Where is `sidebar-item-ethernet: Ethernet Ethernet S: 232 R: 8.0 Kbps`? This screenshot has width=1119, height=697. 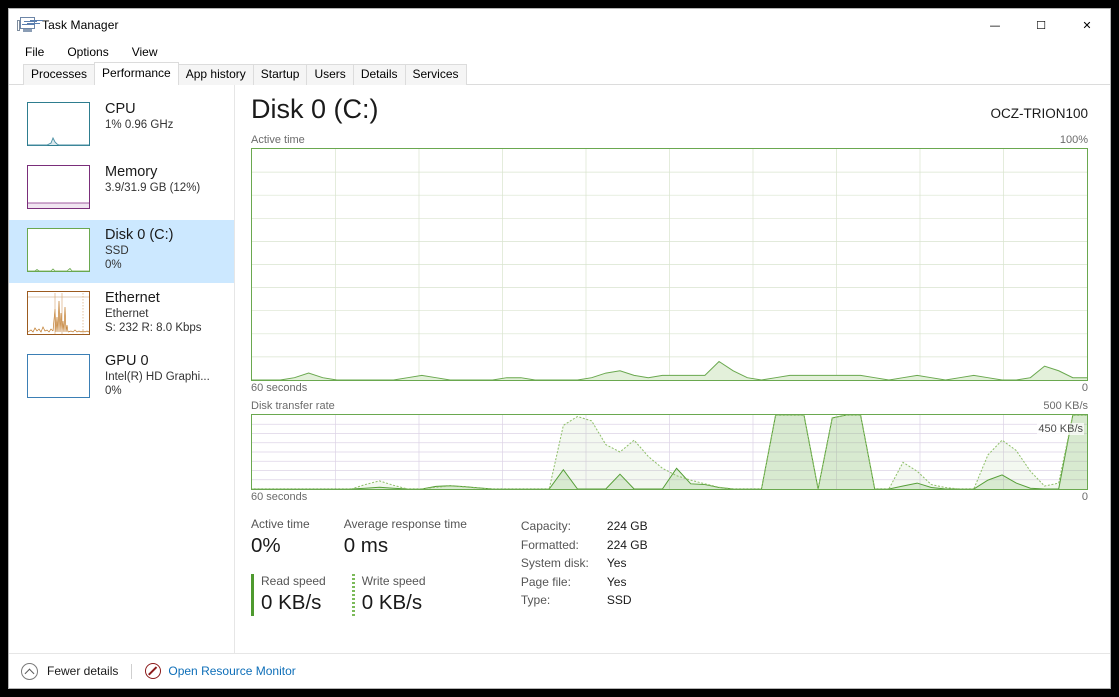 sidebar-item-ethernet: Ethernet Ethernet S: 232 R: 8.0 Kbps is located at coordinates (121, 314).